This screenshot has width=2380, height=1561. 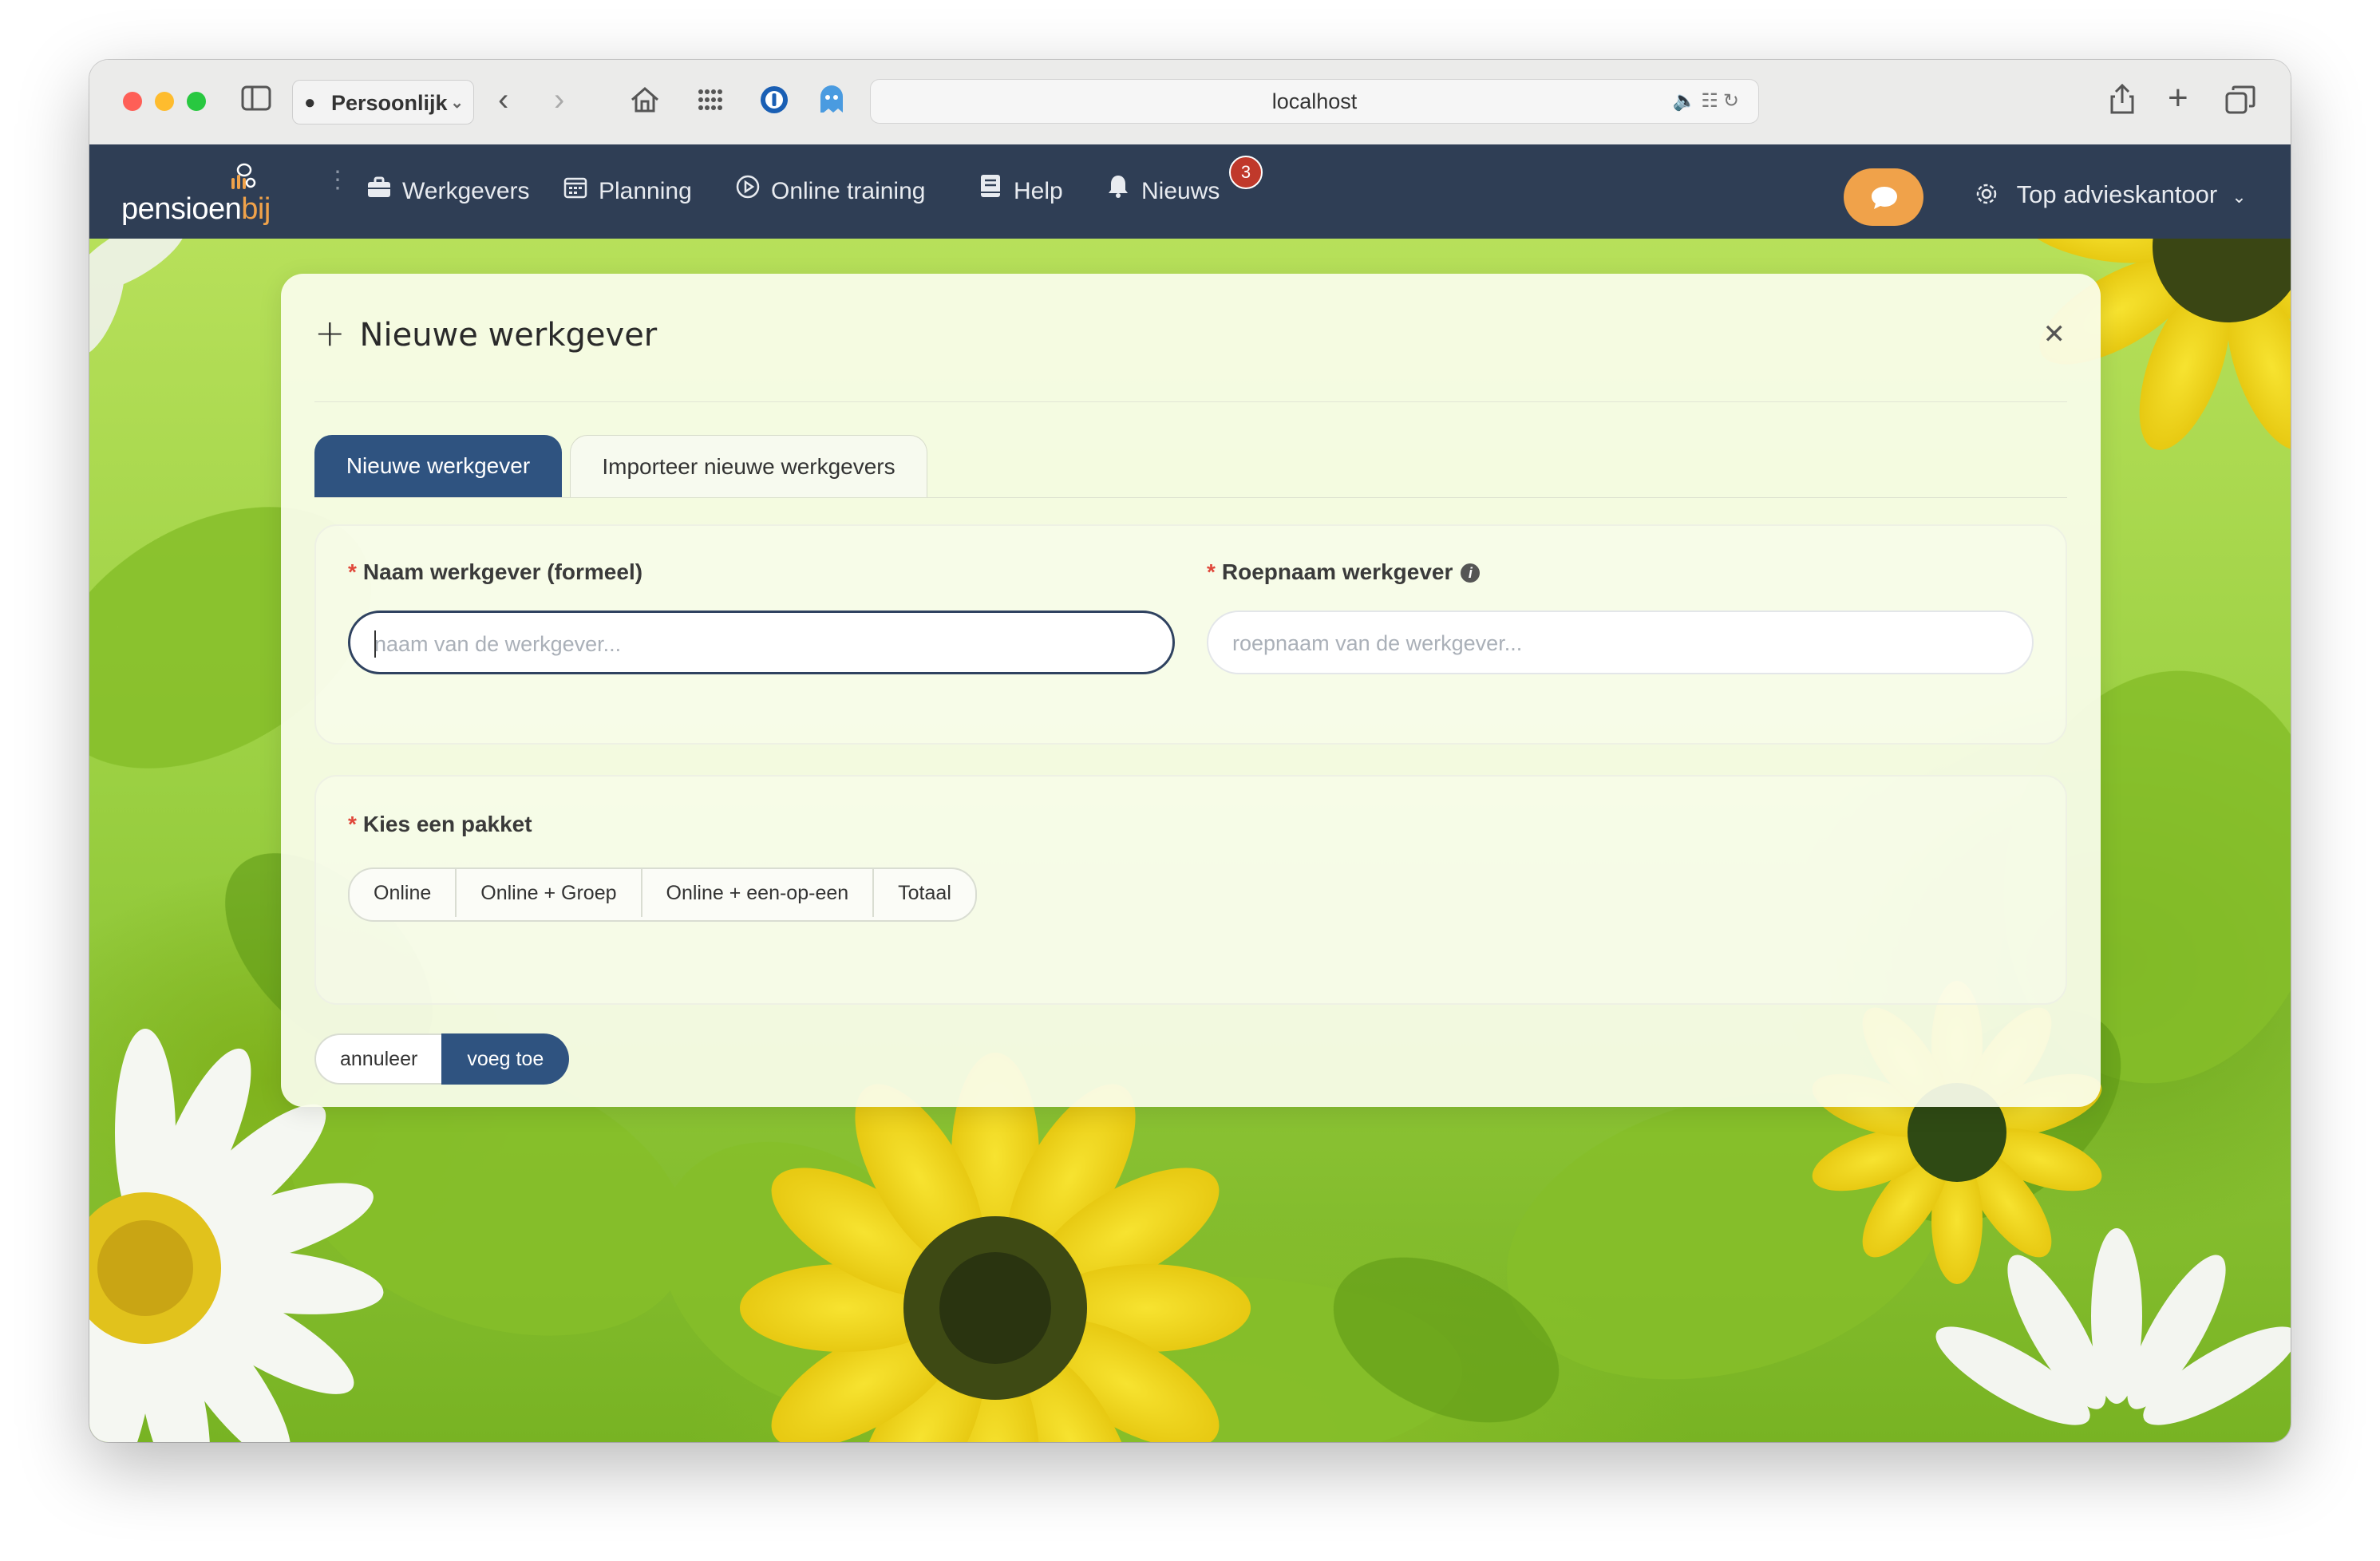 I want to click on back-icon: ‹, so click(x=503, y=100).